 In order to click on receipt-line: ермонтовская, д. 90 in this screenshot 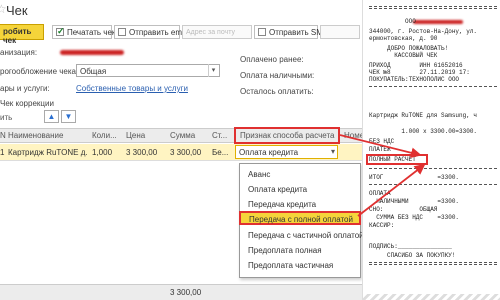, I will do `click(403, 38)`.